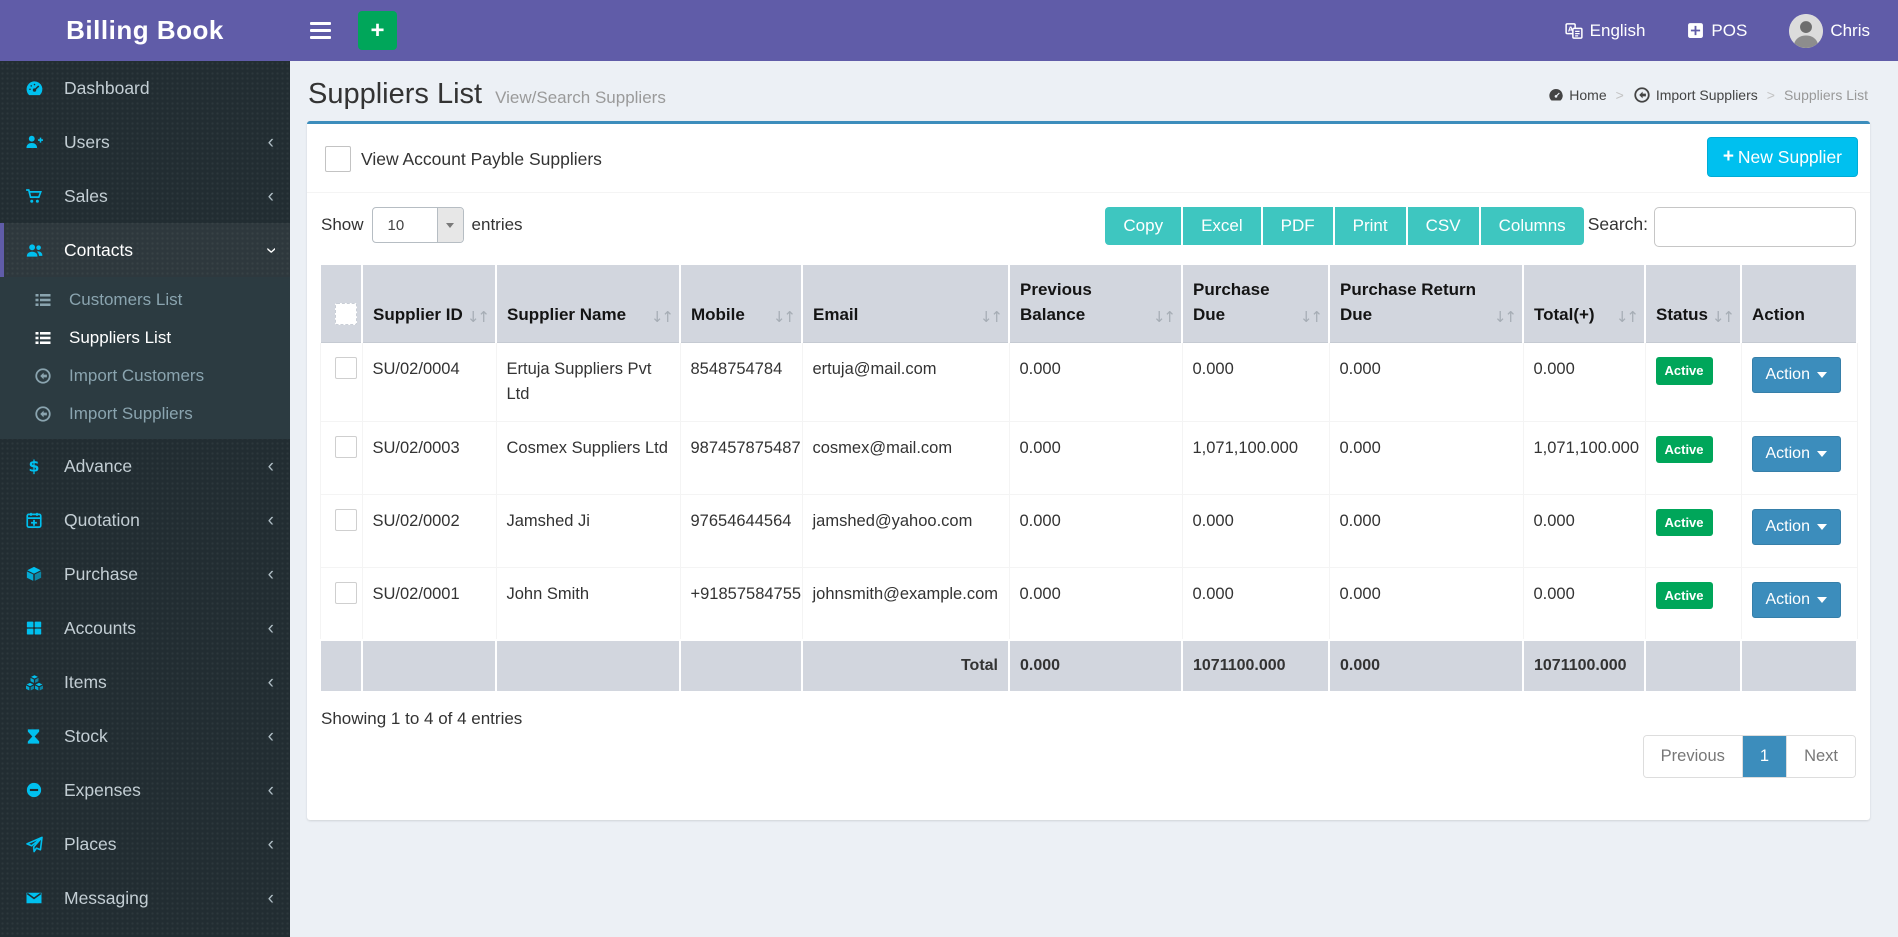 This screenshot has height=937, width=1898. I want to click on cell-supplier-id: SU/02/0001, so click(429, 603).